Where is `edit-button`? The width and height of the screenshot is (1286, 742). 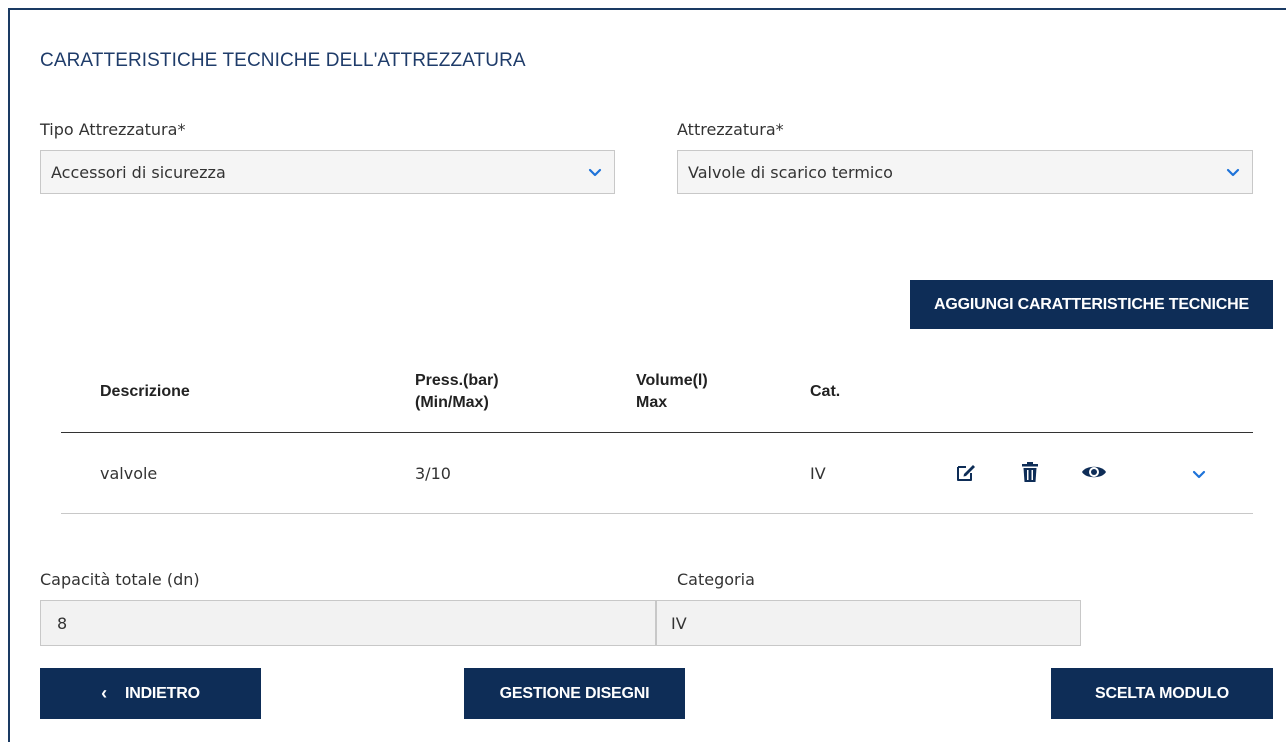
edit-button is located at coordinates (966, 472).